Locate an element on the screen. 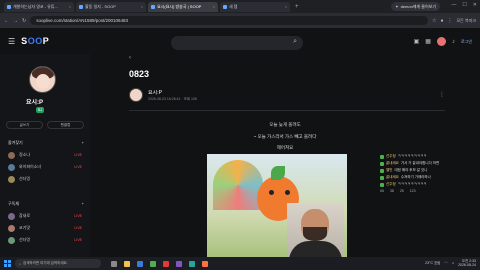  stat-value: 25 is located at coordinates (401, 191).